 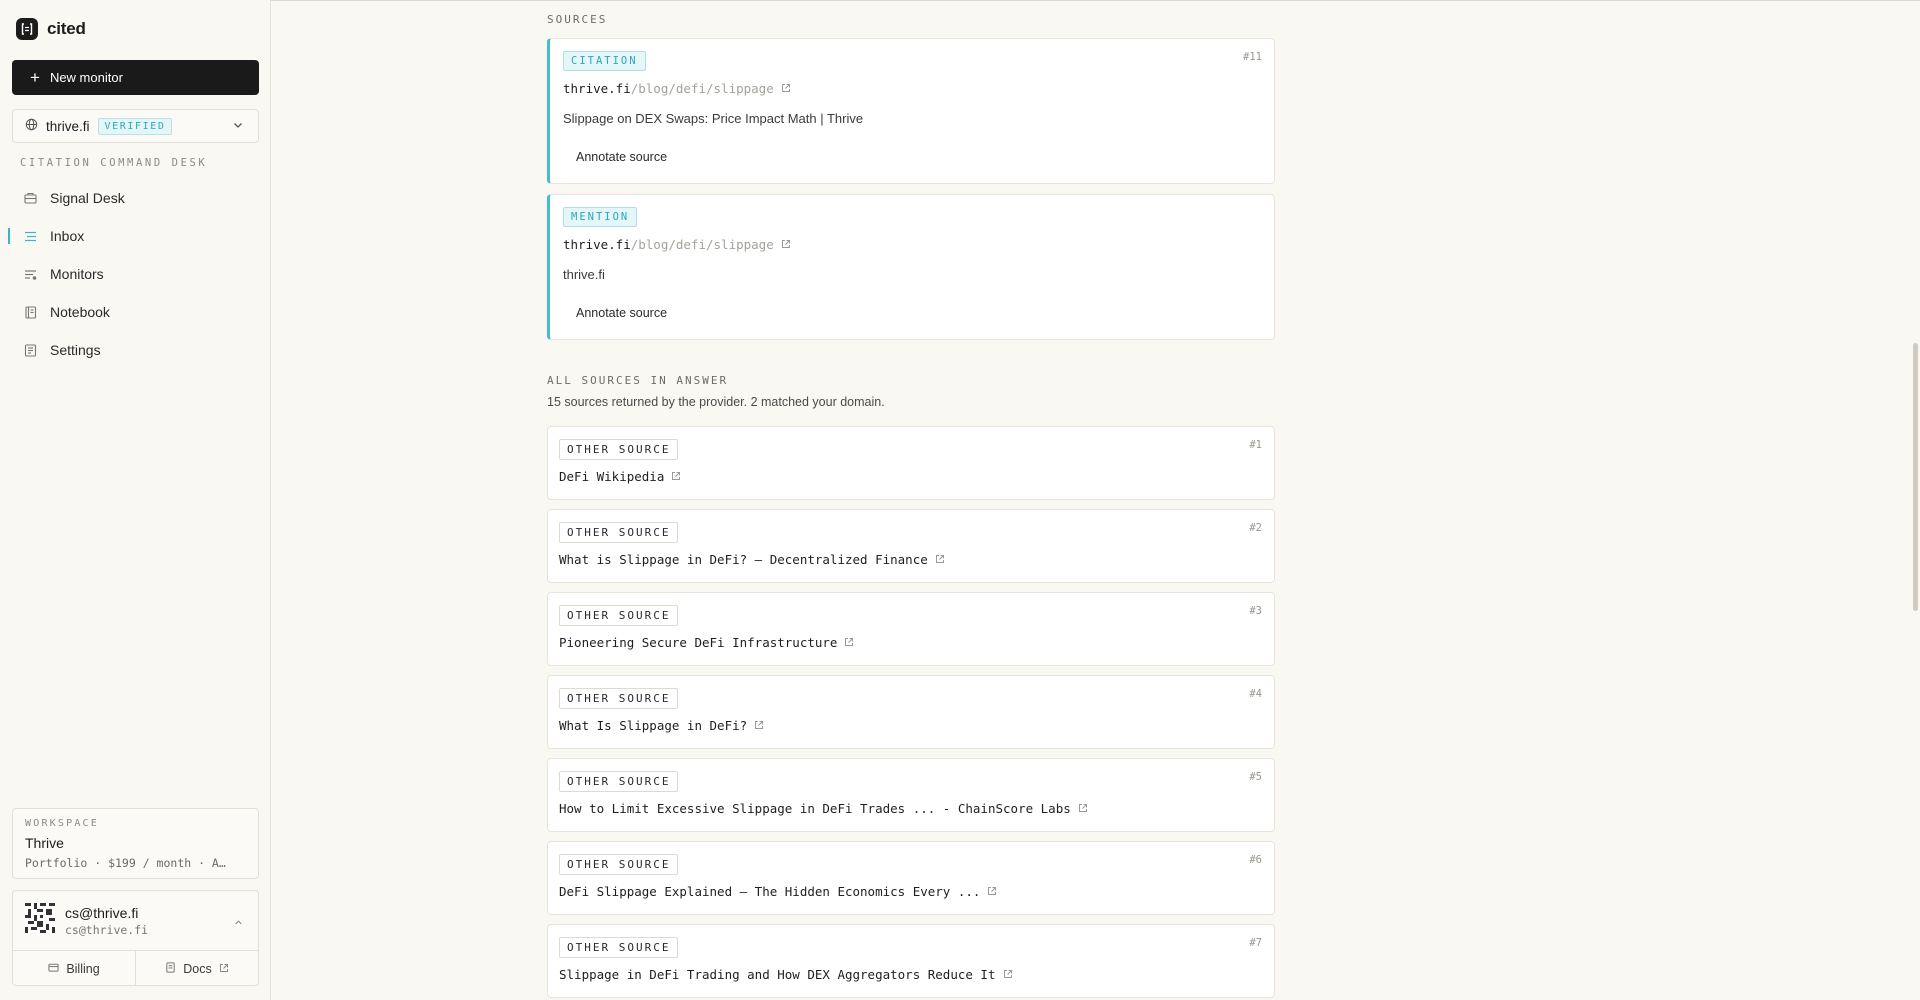 I want to click on settings-icon, so click(x=30, y=350).